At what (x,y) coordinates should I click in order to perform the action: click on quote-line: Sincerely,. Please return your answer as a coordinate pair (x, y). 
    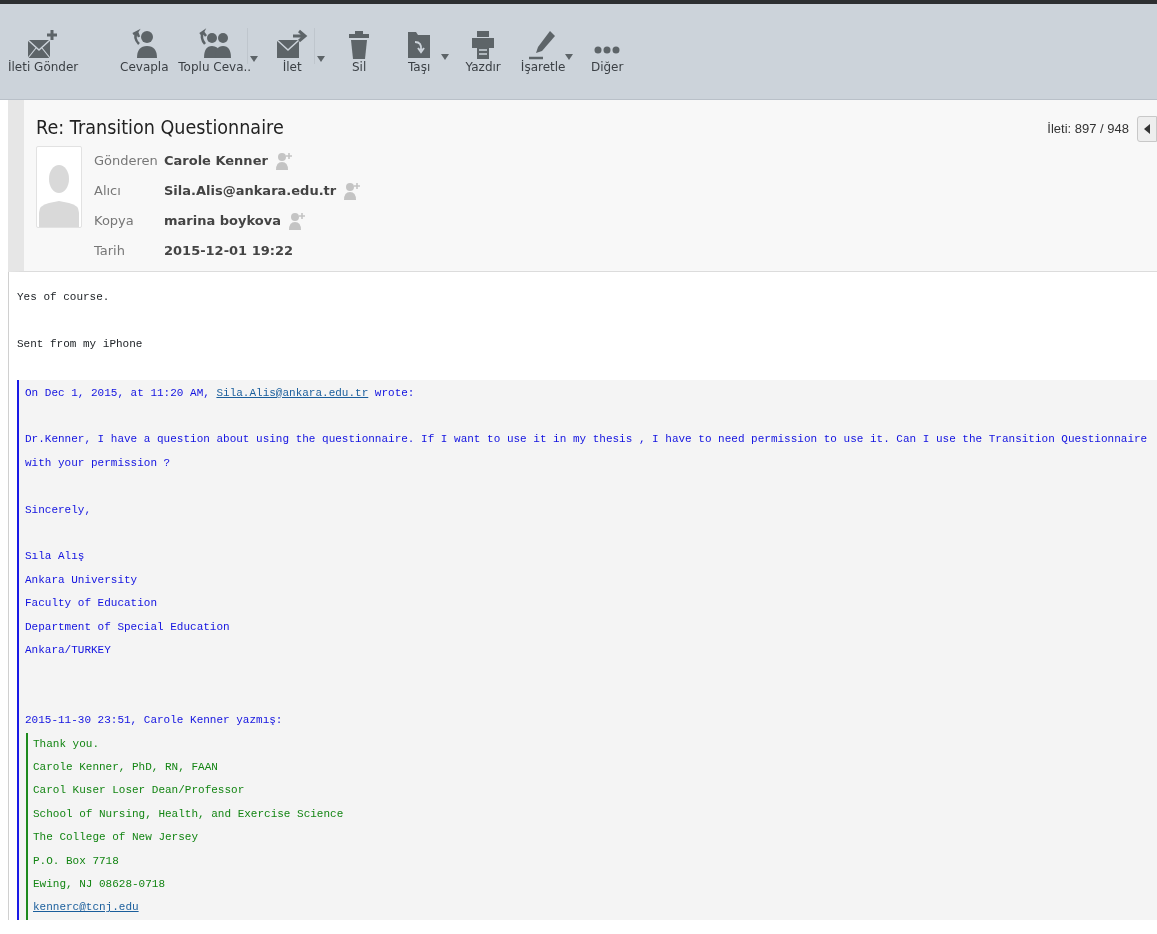
    Looking at the image, I should click on (58, 510).